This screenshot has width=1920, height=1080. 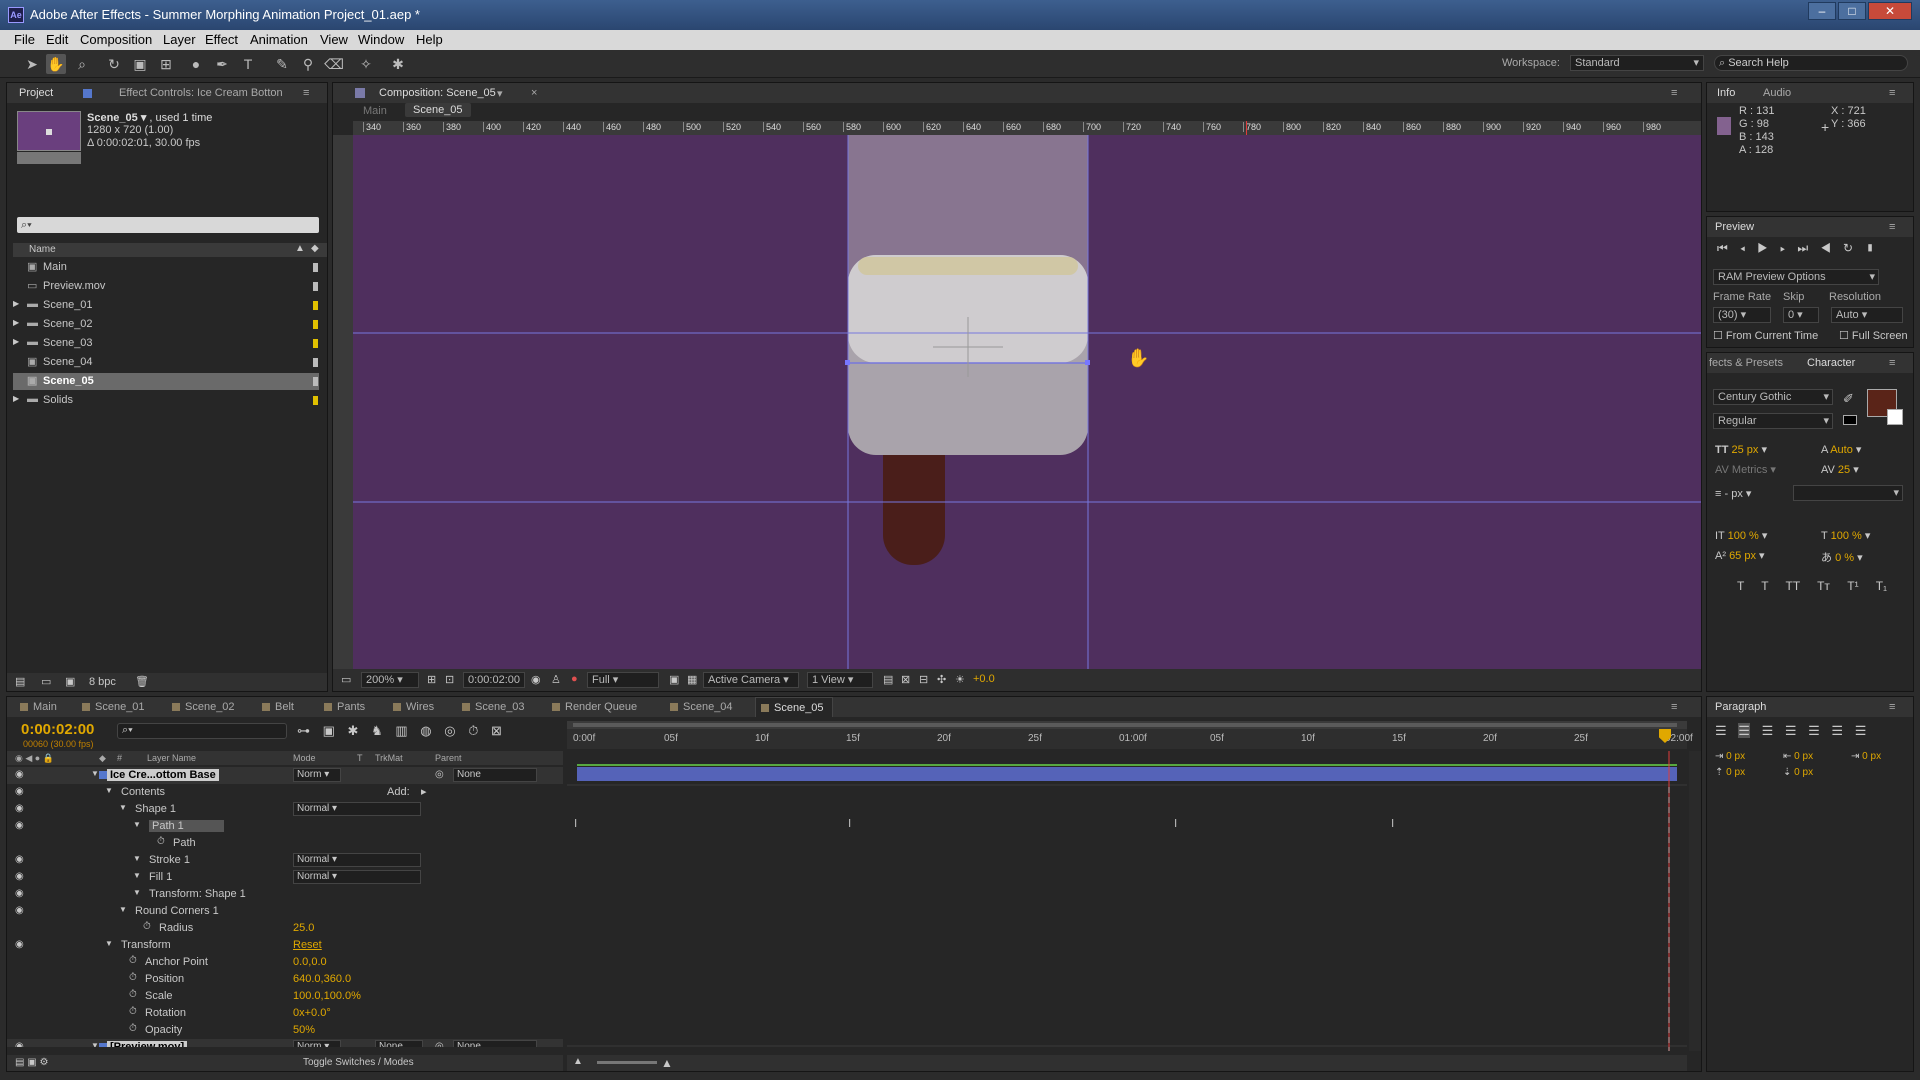 I want to click on toggle-pixel-icon: ▤, so click(x=888, y=679).